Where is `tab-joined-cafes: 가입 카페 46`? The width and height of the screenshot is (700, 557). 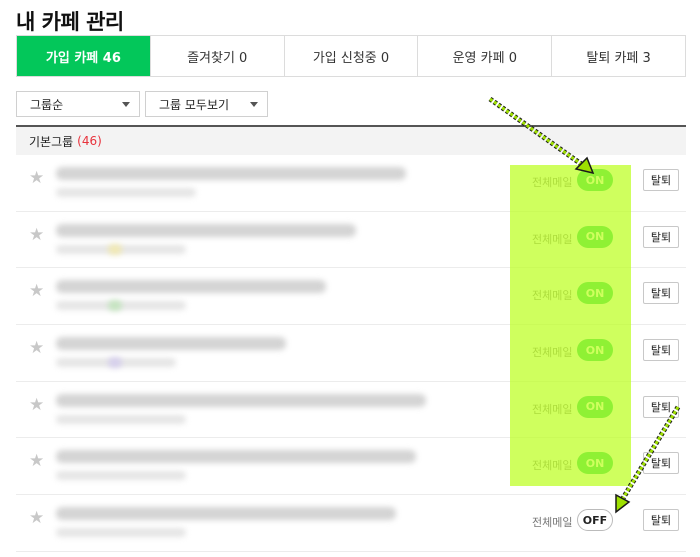 tab-joined-cafes: 가입 카페 46 is located at coordinates (84, 56).